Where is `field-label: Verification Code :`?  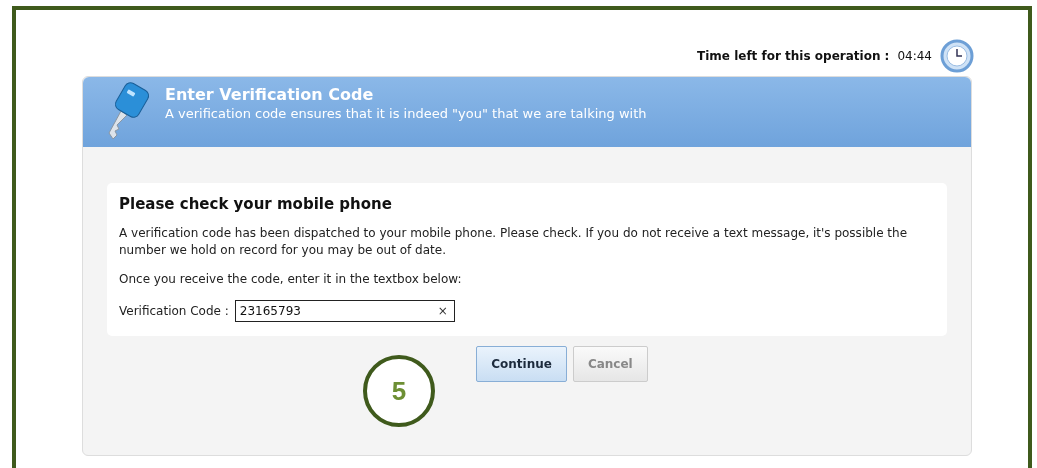 field-label: Verification Code : is located at coordinates (174, 311).